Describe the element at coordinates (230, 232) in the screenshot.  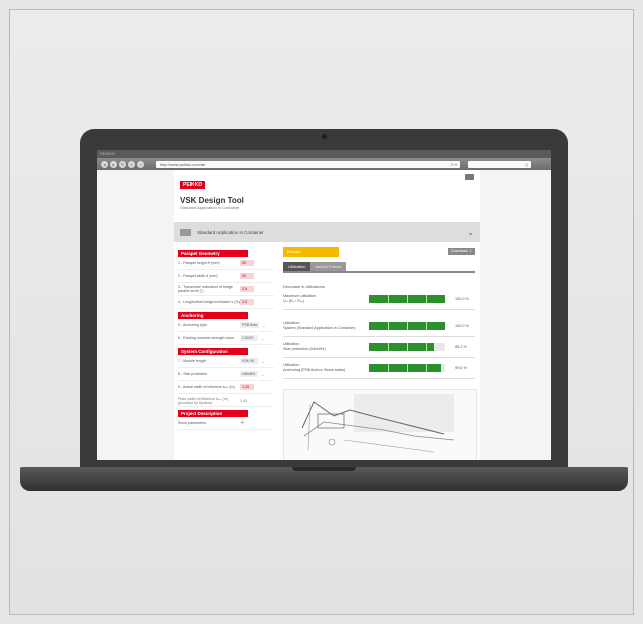
I see `application-label: Standard Application in Container` at that location.